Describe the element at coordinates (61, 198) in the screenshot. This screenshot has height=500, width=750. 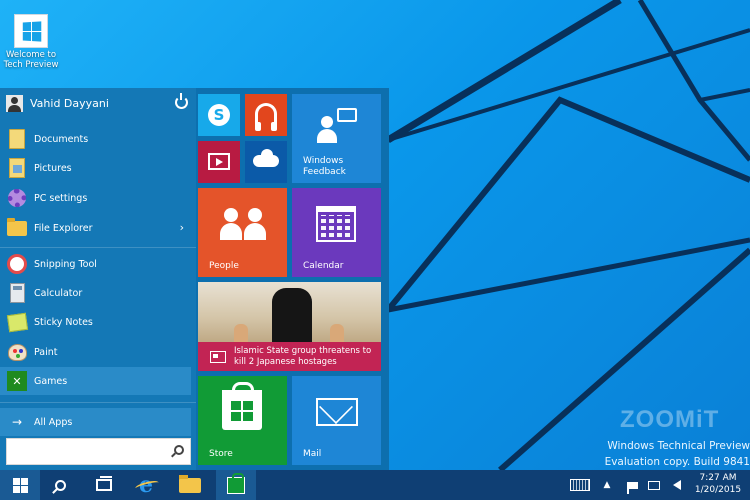
I see `start-item-label: PC settings` at that location.